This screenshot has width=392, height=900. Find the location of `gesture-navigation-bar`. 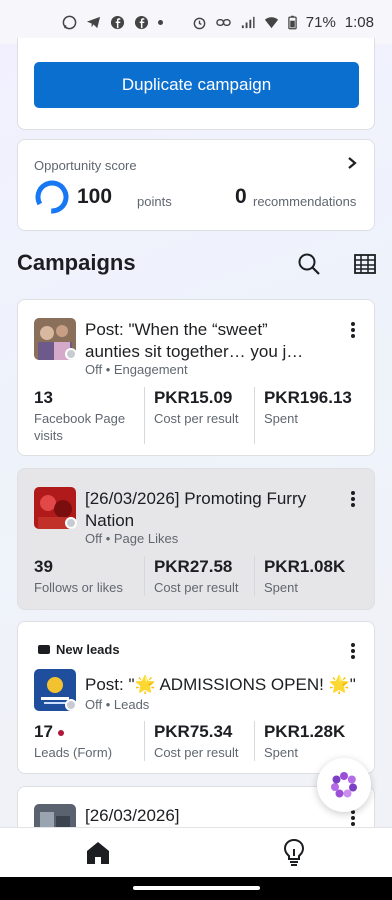

gesture-navigation-bar is located at coordinates (196, 888).